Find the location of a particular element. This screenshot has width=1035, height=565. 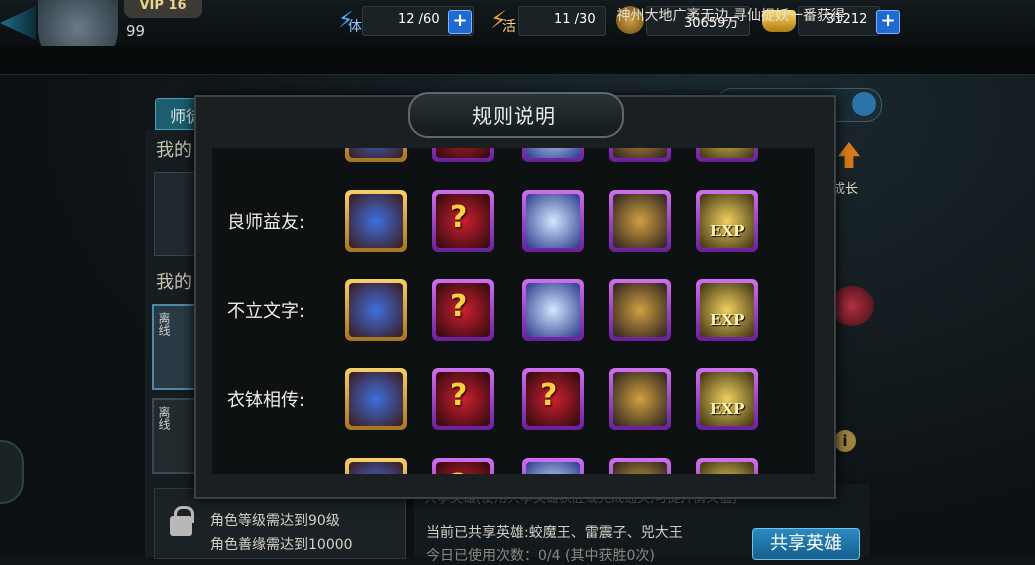

mystery-orb-icon: ? is located at coordinates (553, 399).